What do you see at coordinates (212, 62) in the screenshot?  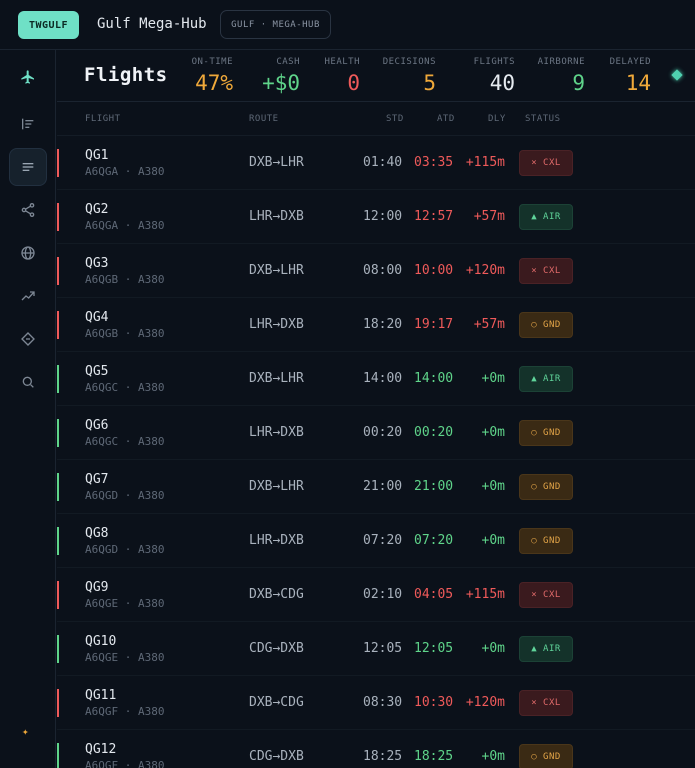 I see `stat-label: ON-TIME` at bounding box center [212, 62].